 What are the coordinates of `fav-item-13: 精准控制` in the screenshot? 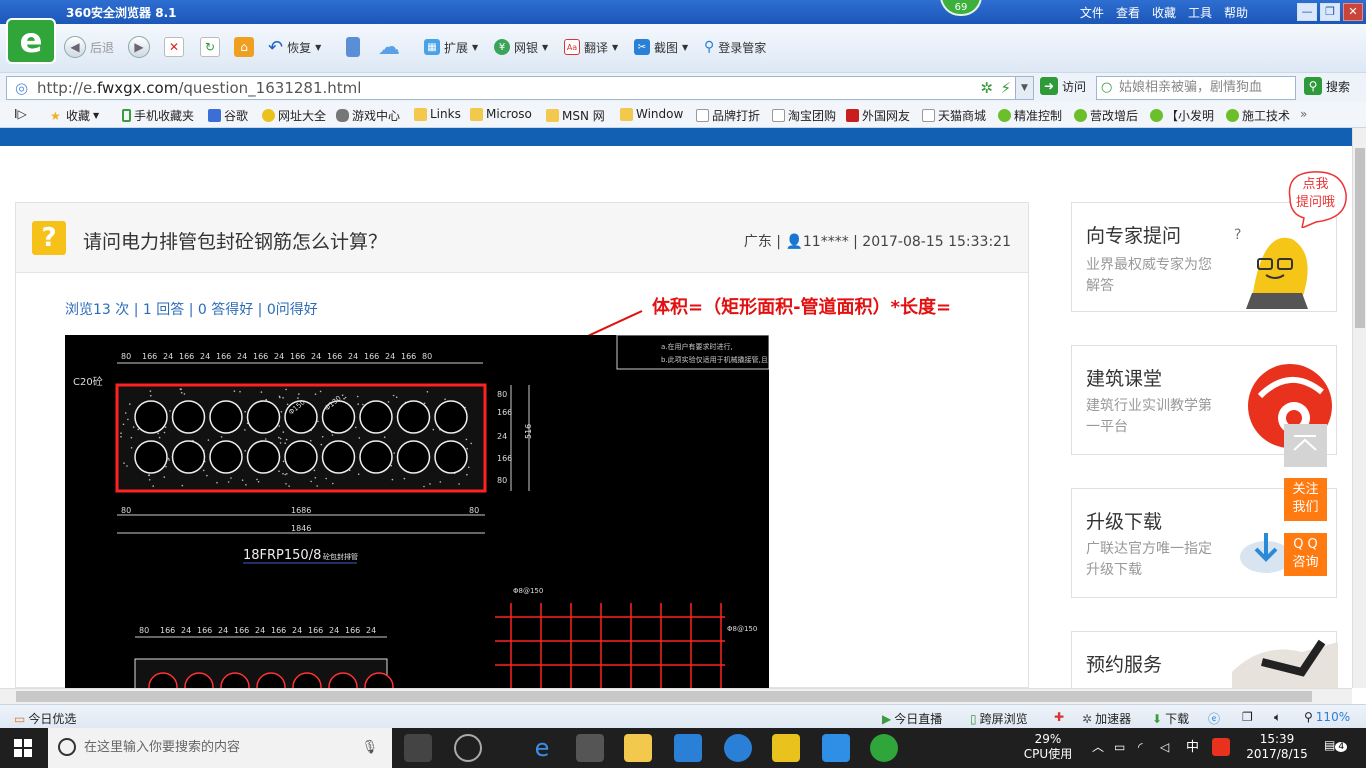 It's located at (1030, 115).